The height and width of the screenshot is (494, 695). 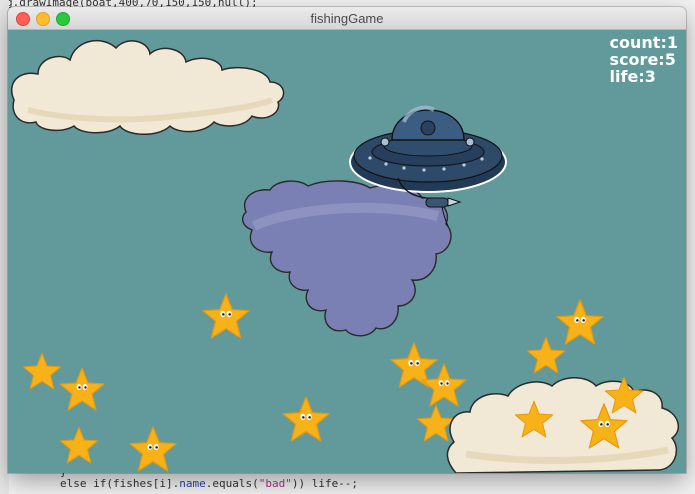 I want to click on cloud-bottom-right, so click(x=563, y=425).